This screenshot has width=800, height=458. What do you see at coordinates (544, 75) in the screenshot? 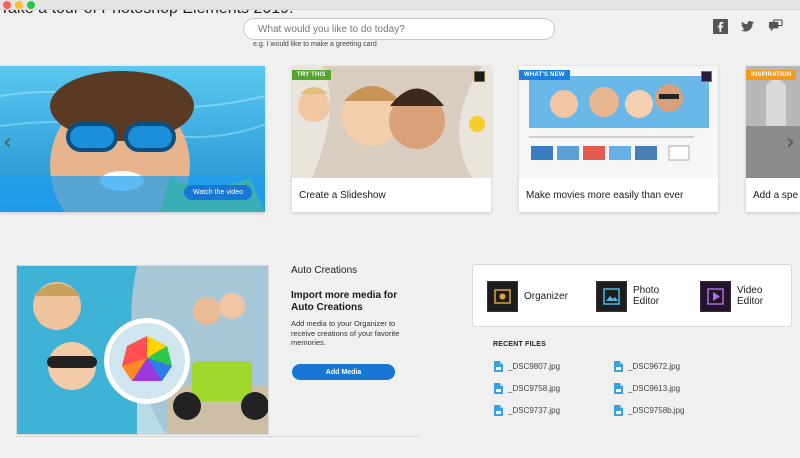
I see `tag-whats-new: WHAT'S NEW` at bounding box center [544, 75].